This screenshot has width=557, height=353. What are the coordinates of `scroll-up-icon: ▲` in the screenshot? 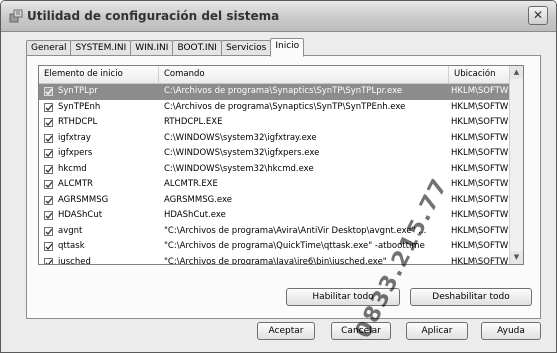 It's located at (516, 72).